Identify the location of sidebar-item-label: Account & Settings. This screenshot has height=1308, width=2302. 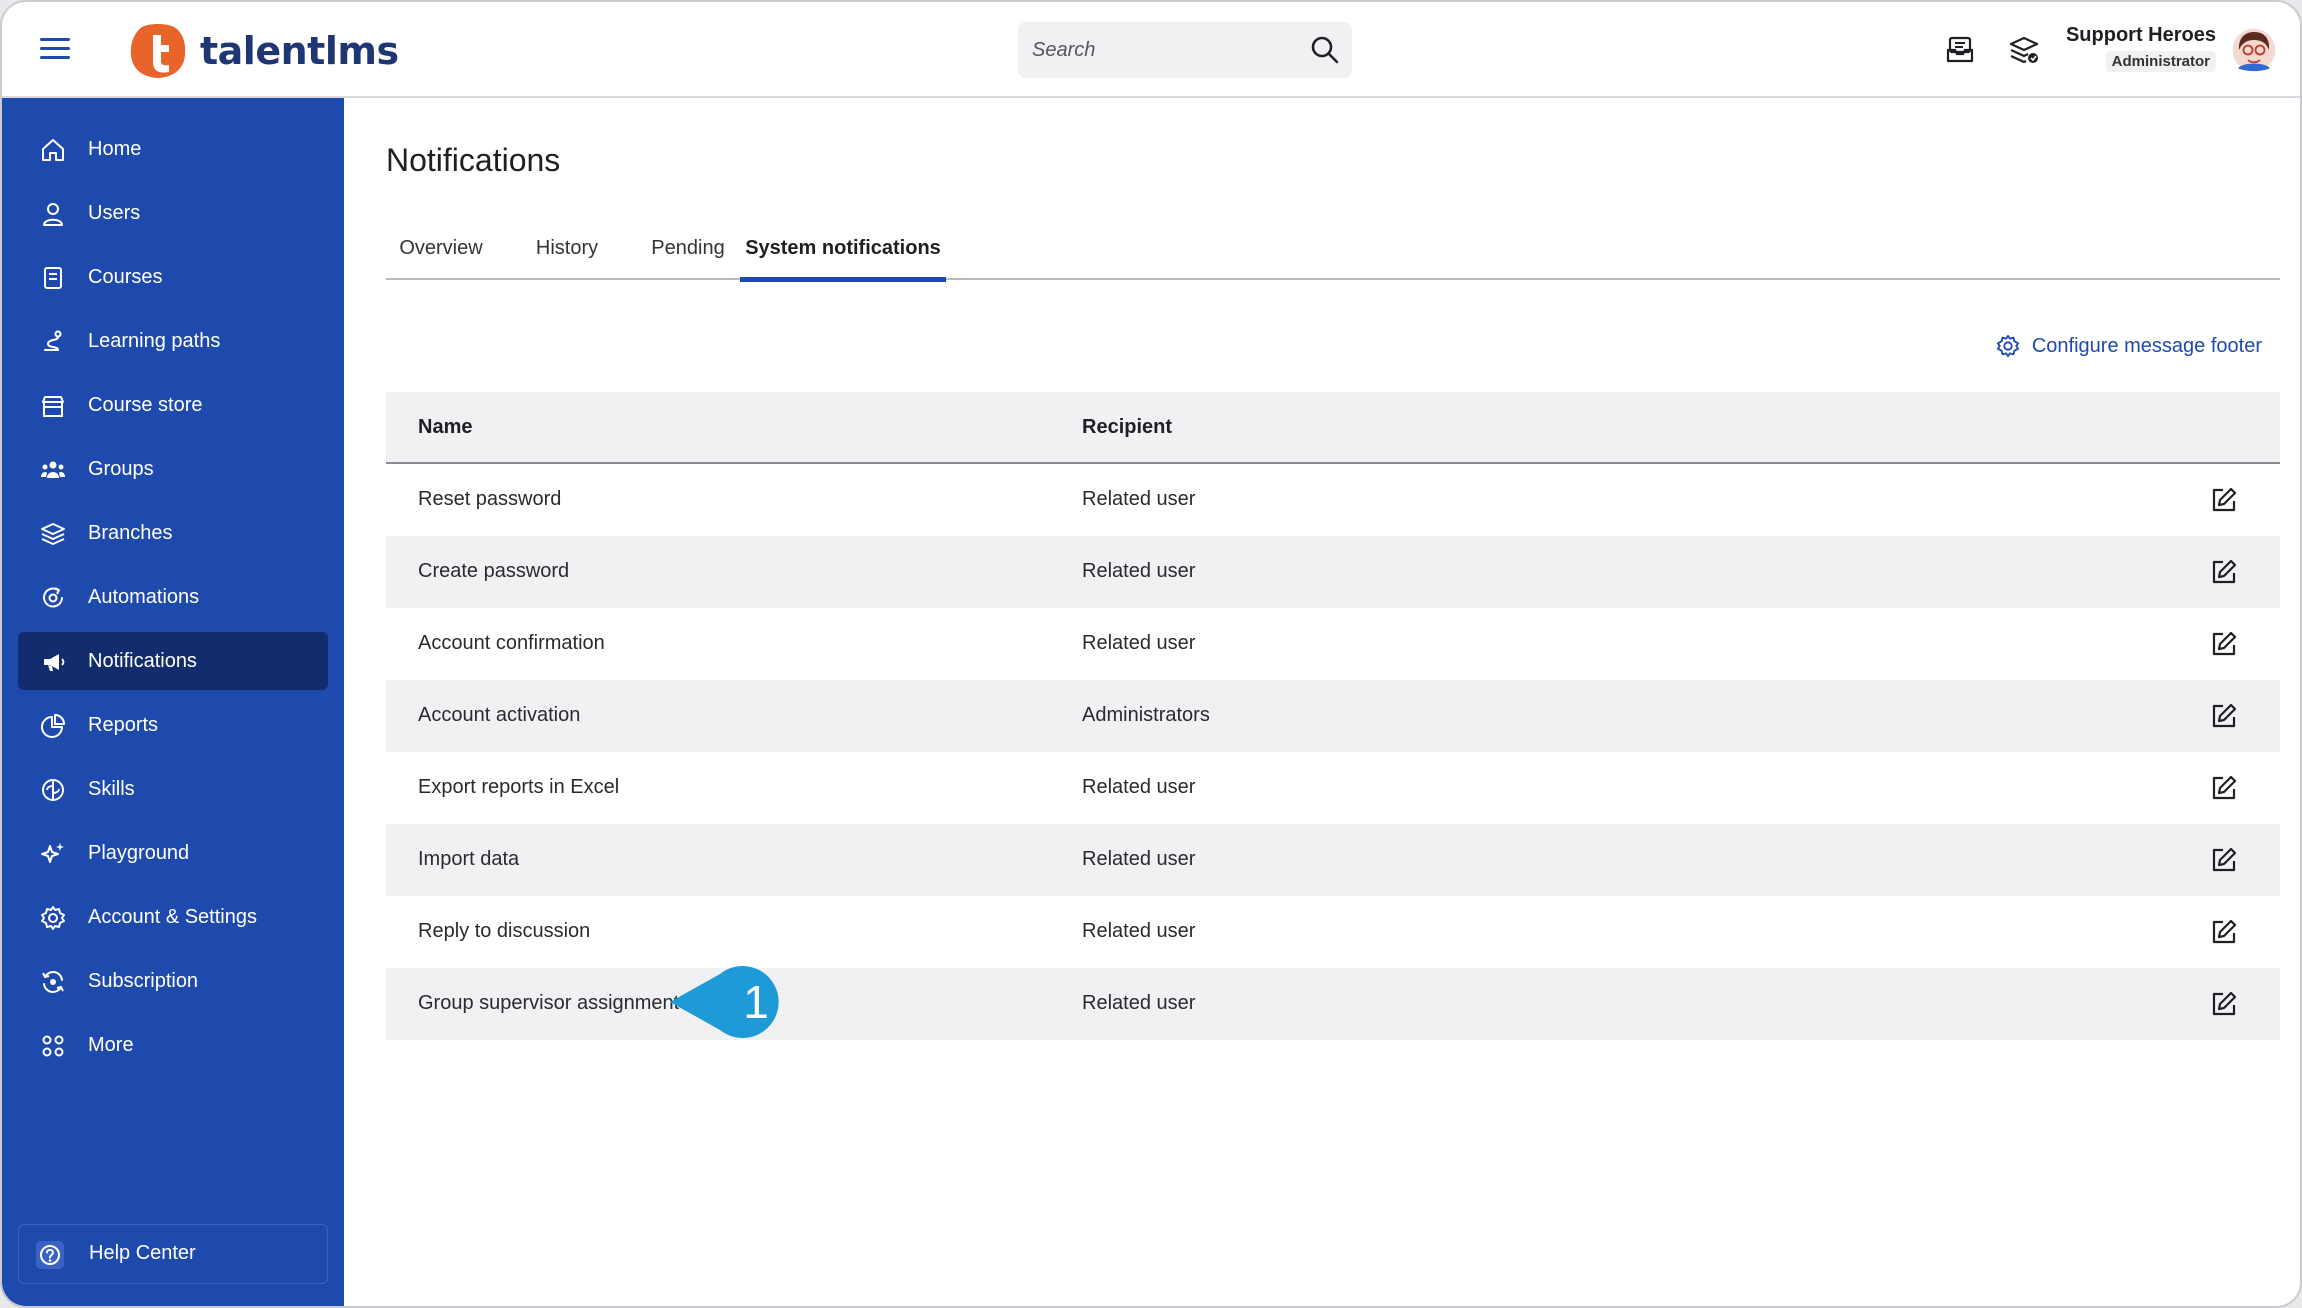
(172, 916).